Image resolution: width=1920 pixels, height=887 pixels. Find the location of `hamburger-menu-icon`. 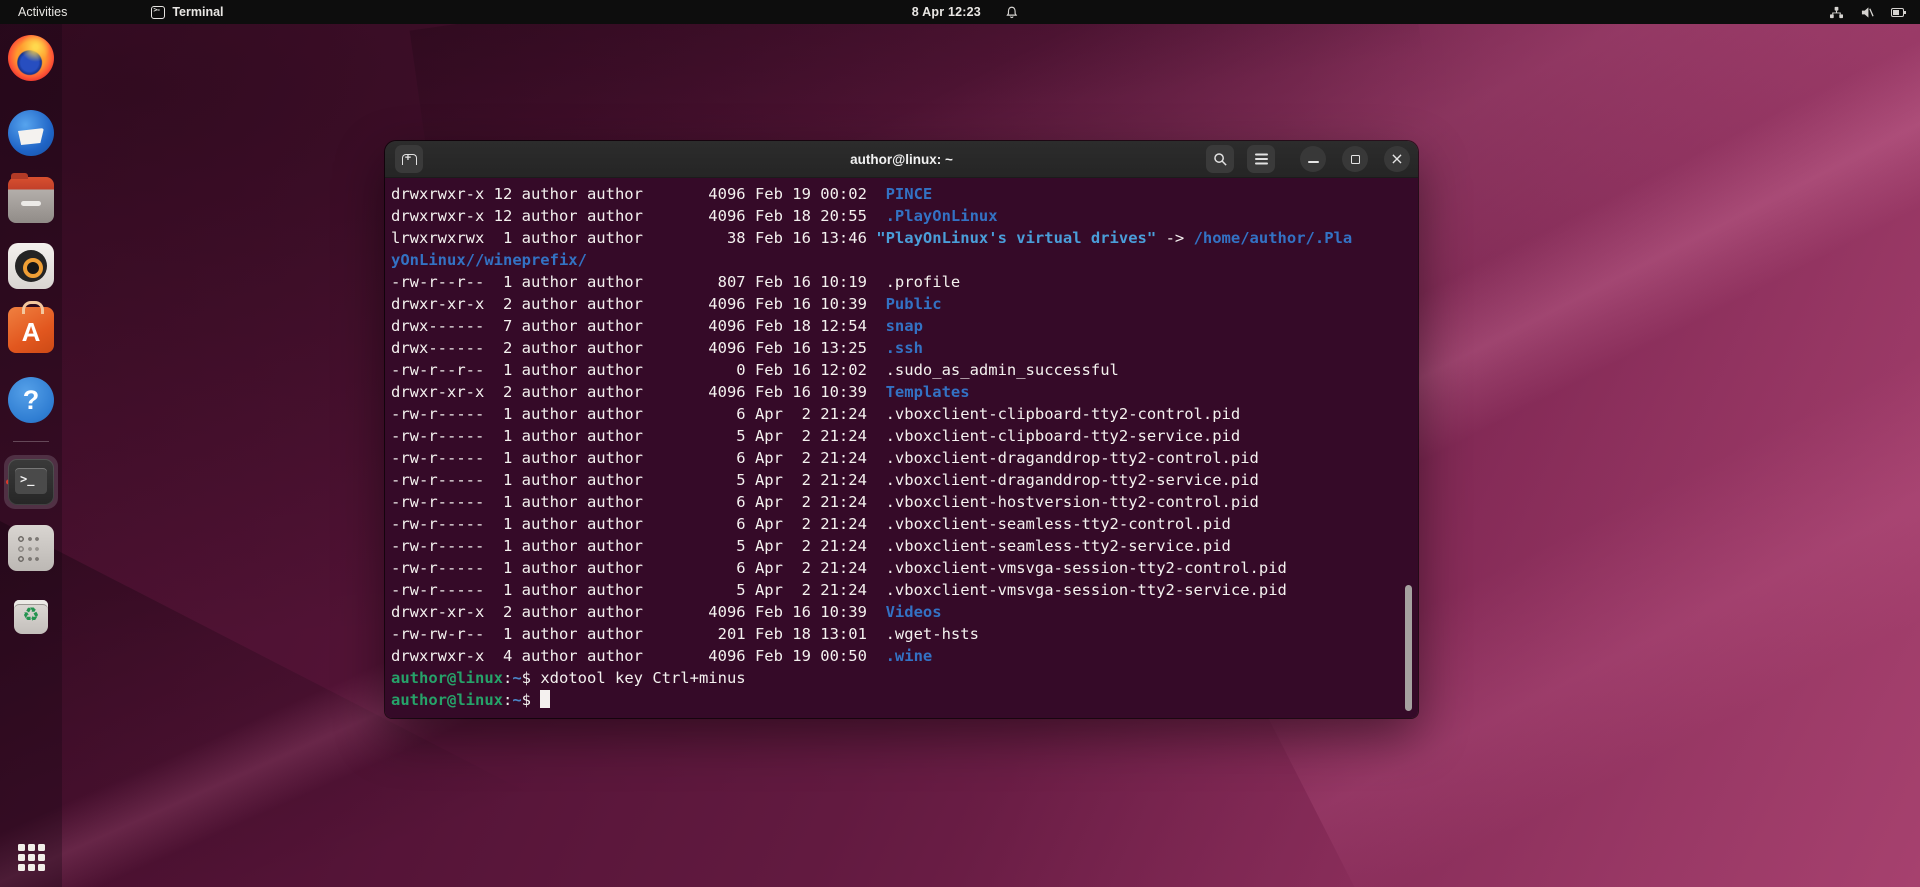

hamburger-menu-icon is located at coordinates (1261, 159).